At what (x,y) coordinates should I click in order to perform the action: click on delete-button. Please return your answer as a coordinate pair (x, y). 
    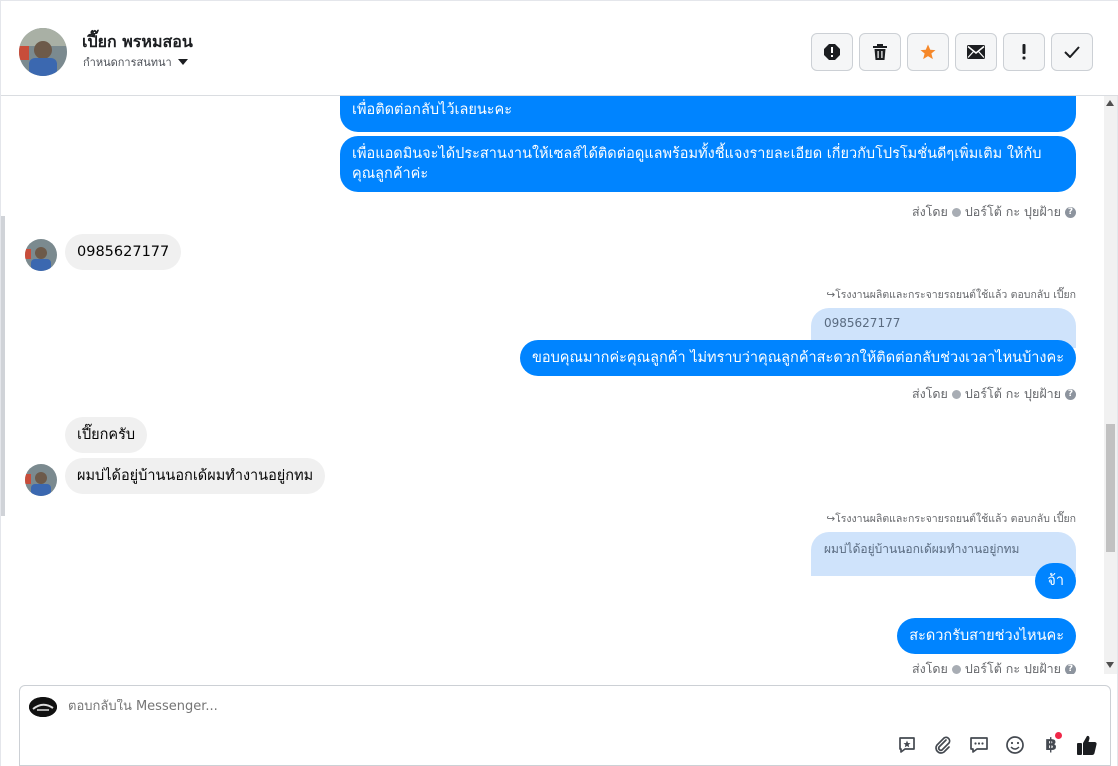
    Looking at the image, I should click on (880, 52).